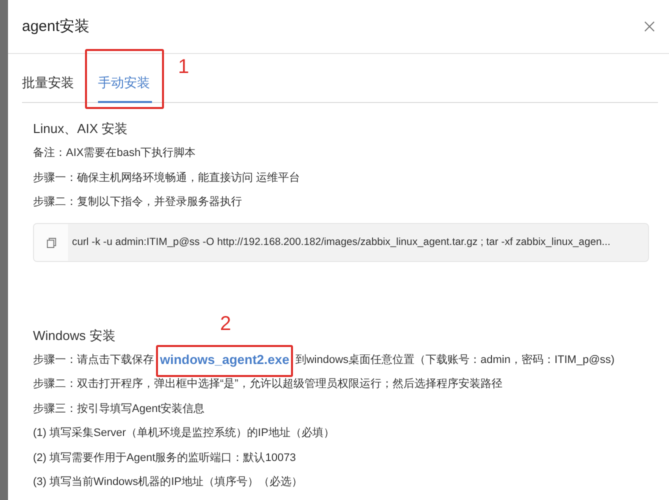 Image resolution: width=669 pixels, height=500 pixels. What do you see at coordinates (168, 482) in the screenshot?
I see `instruction-text: (3) 填写当前Windows机器的IP地址（填序号）（必选）` at bounding box center [168, 482].